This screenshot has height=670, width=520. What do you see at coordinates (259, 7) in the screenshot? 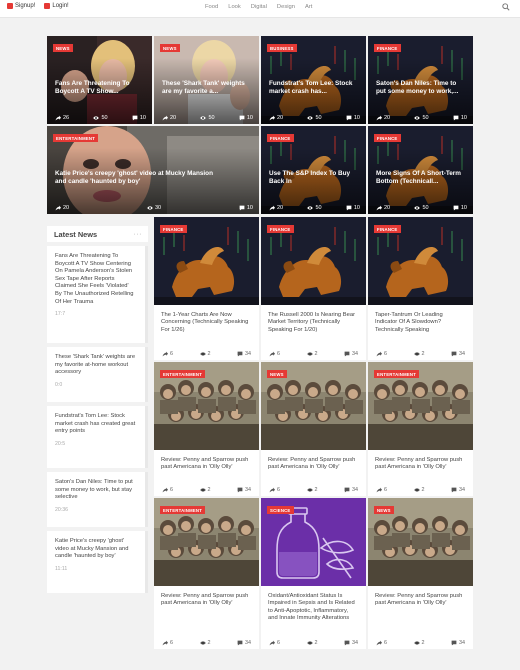
I see `nav-digital: Digital` at bounding box center [259, 7].